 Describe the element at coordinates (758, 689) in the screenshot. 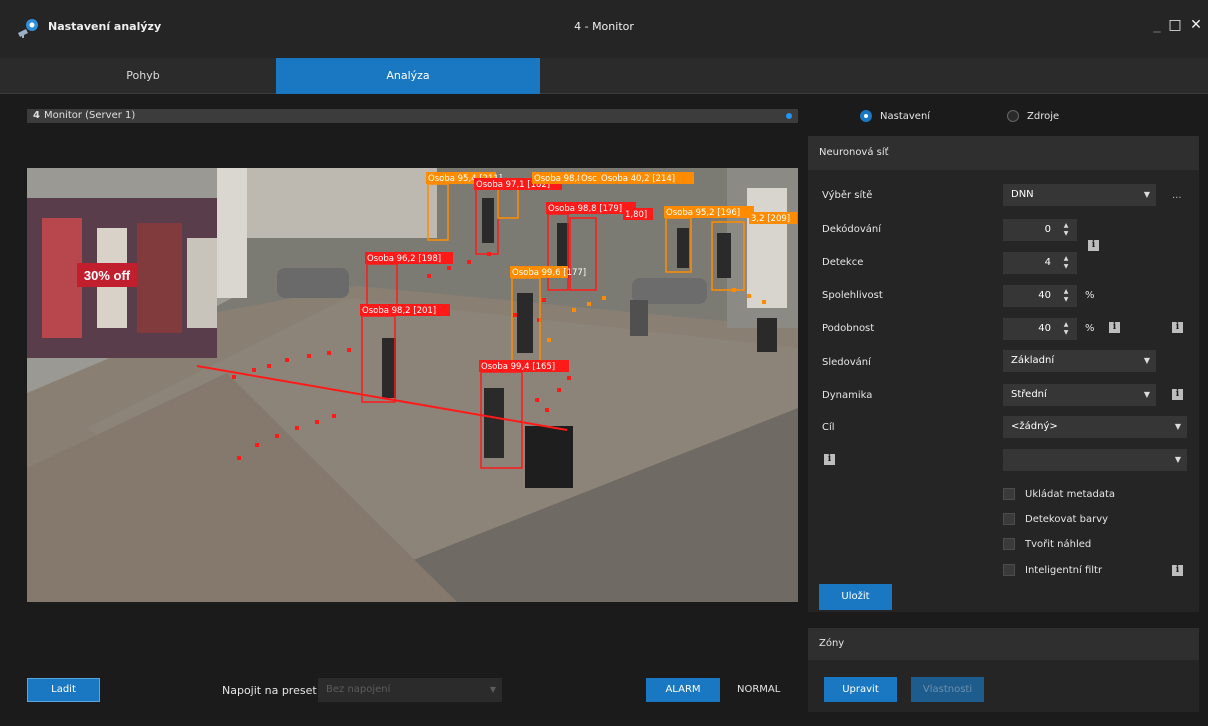

I see `normal-label: NORMAL` at that location.